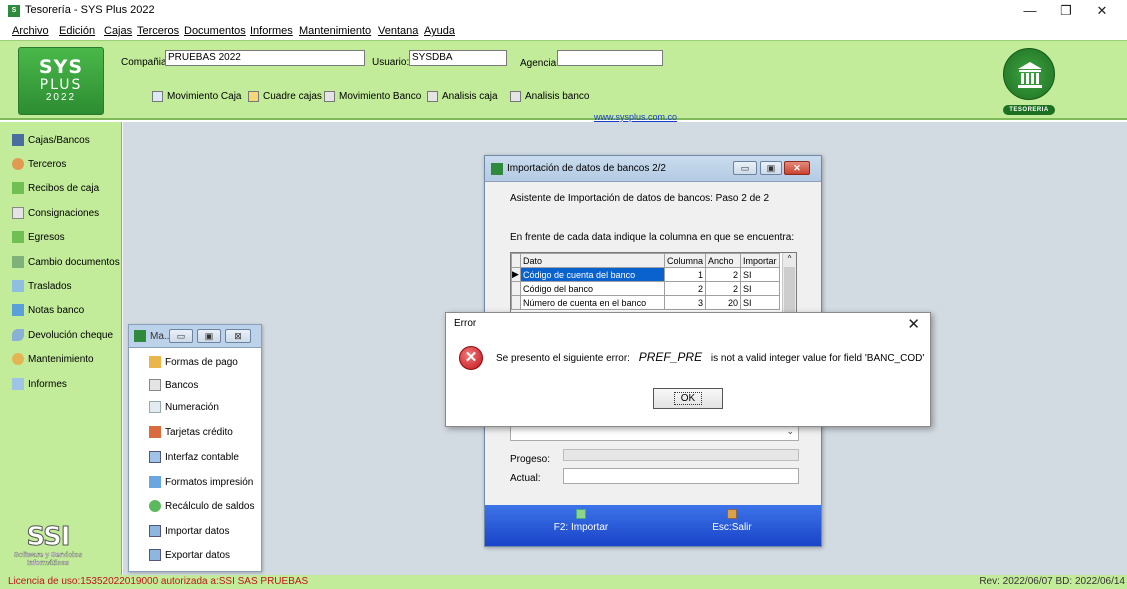 Image resolution: width=1127 pixels, height=589 pixels. I want to click on gear-icon, so click(18, 359).